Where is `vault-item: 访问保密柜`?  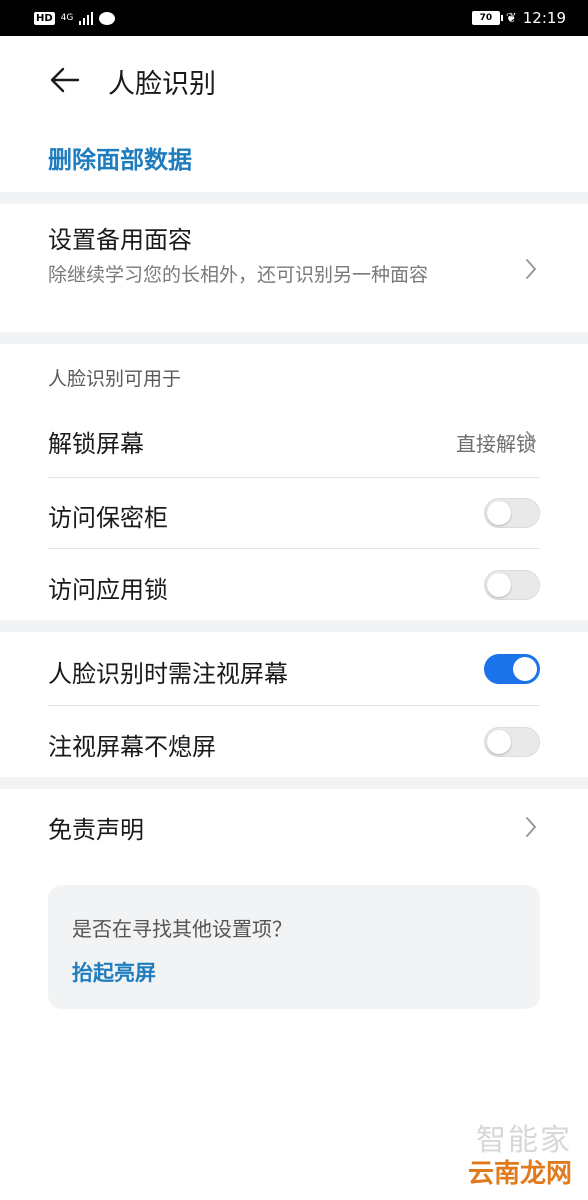
vault-item: 访问保密柜 is located at coordinates (294, 516).